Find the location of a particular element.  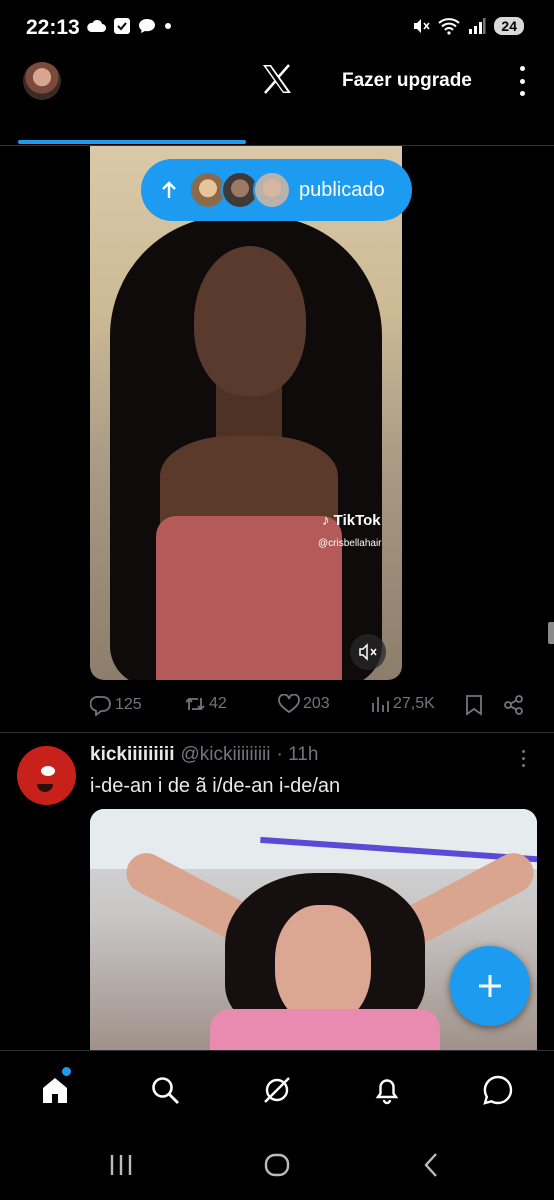

home-system-button is located at coordinates (277, 1165).